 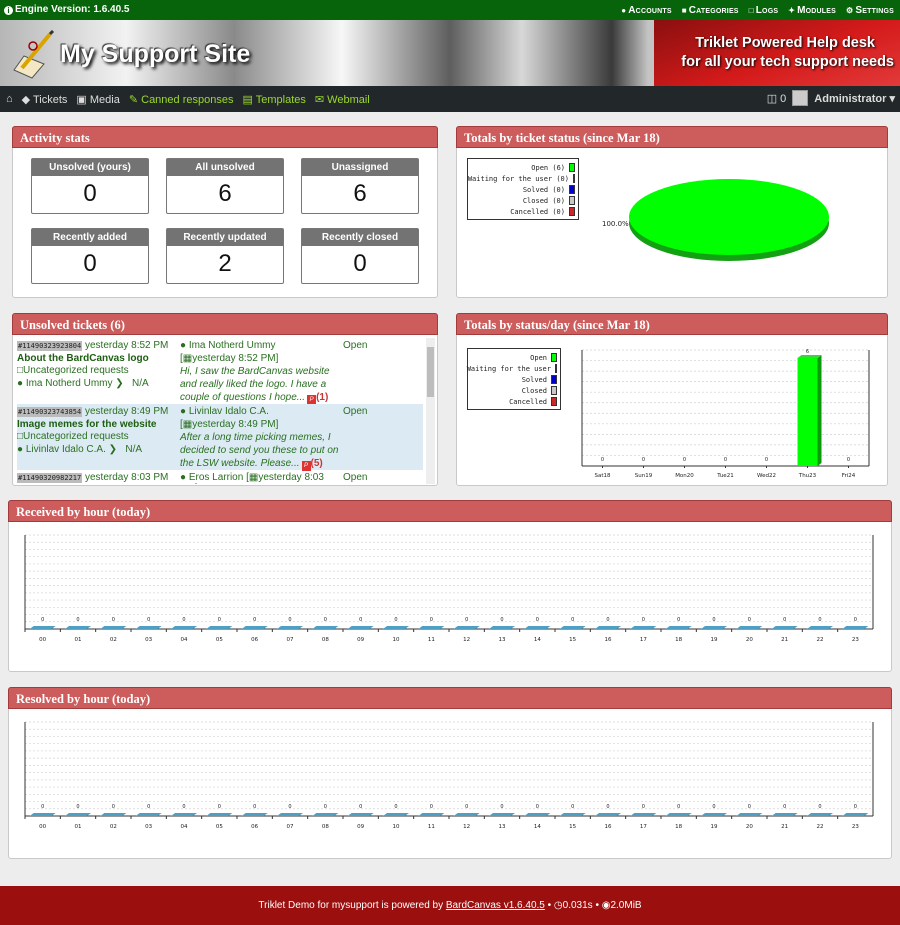 What do you see at coordinates (537, 620) in the screenshot?
I see `data-label-14: 0` at bounding box center [537, 620].